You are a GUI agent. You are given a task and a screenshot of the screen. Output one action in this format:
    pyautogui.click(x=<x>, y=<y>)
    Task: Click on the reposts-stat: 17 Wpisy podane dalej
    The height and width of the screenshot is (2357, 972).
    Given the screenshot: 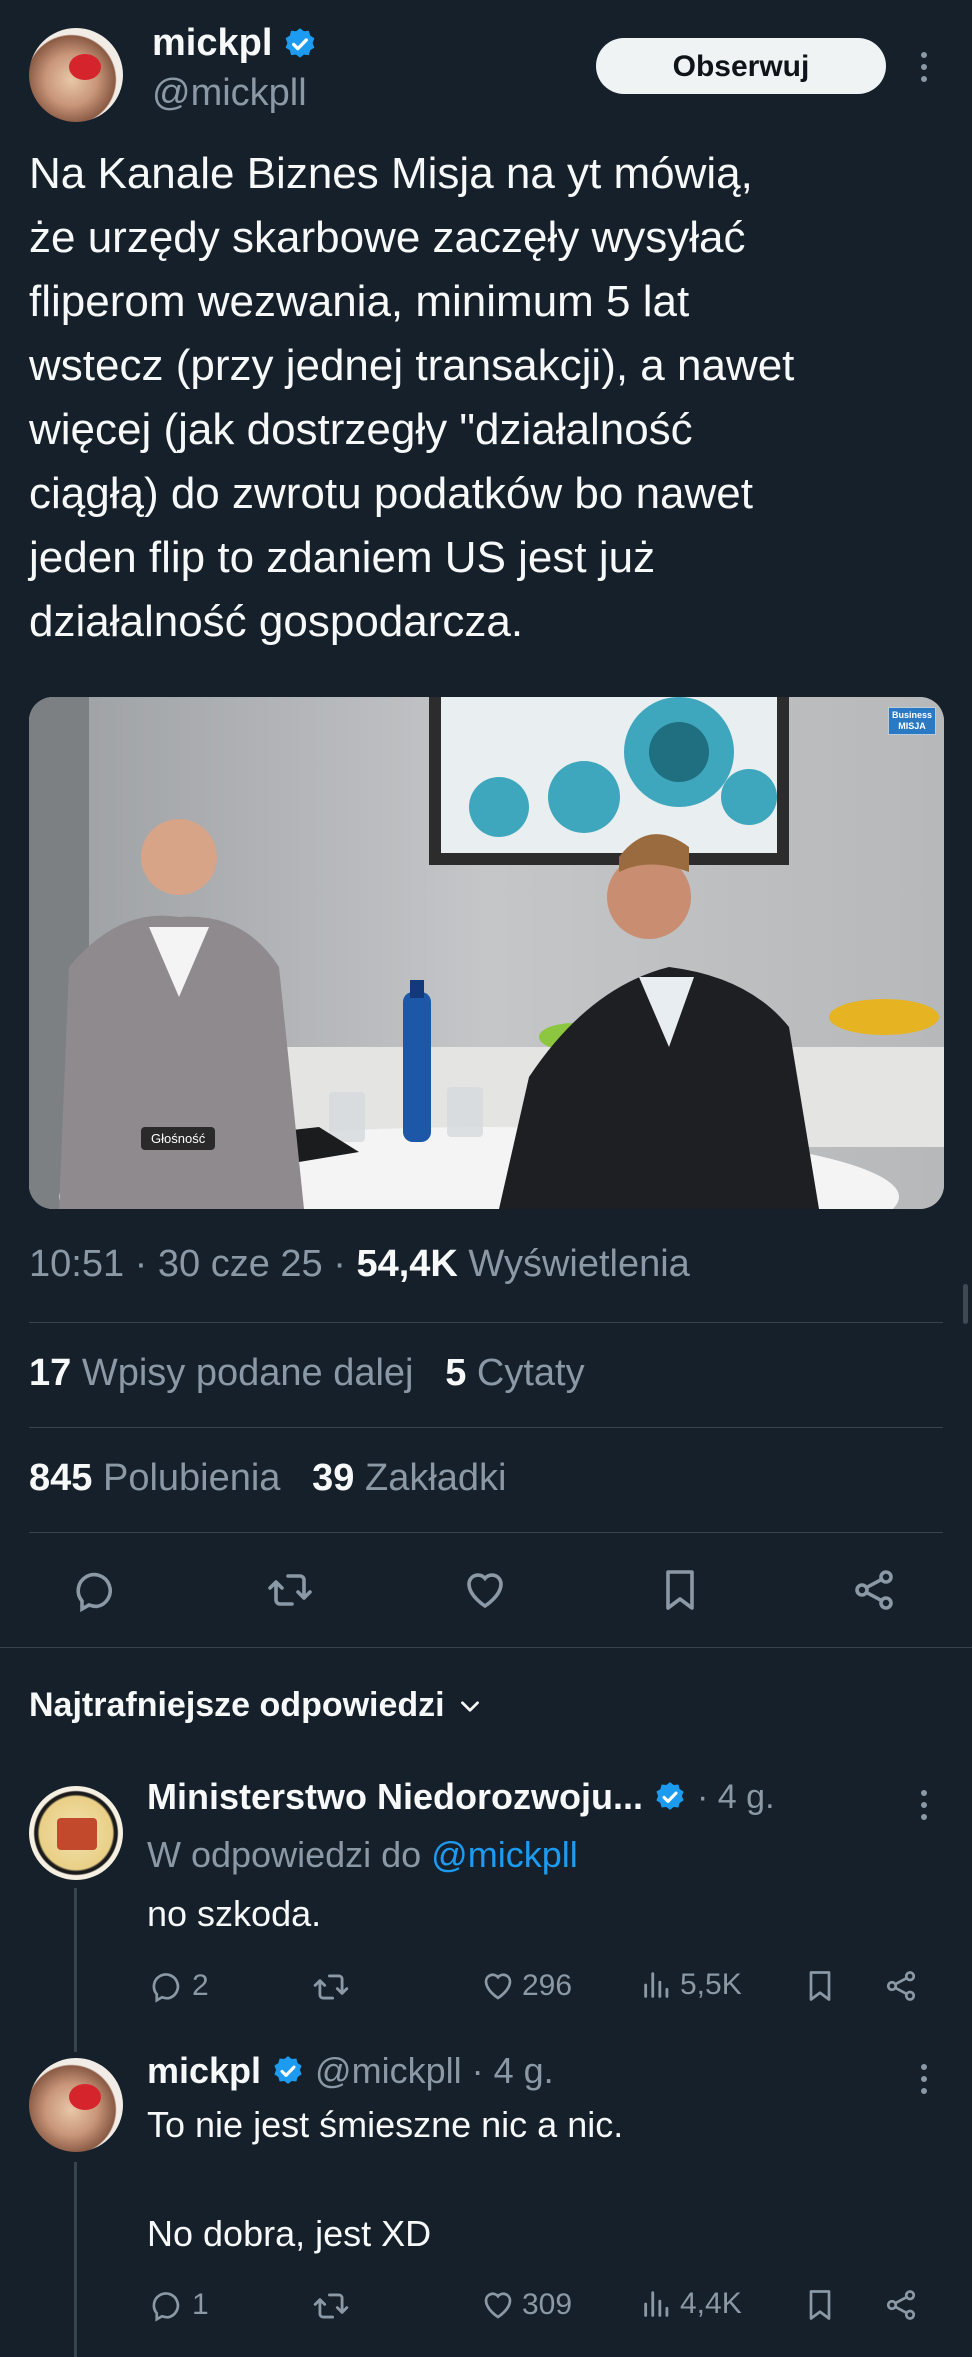 What is the action you would take?
    pyautogui.click(x=221, y=1373)
    